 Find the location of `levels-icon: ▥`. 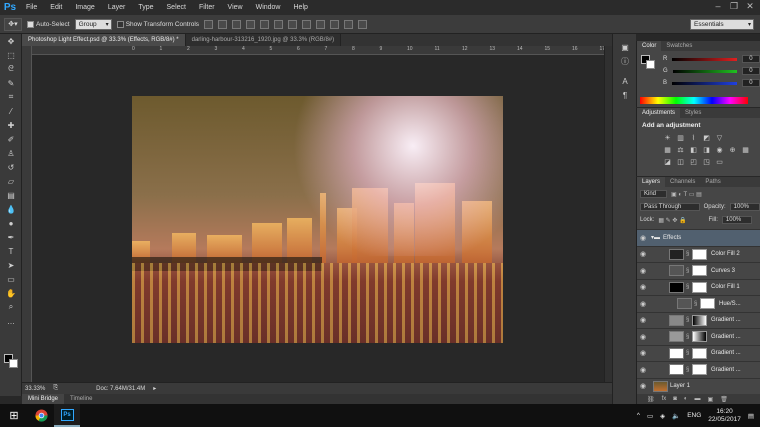

levels-icon: ▥ is located at coordinates (680, 139).